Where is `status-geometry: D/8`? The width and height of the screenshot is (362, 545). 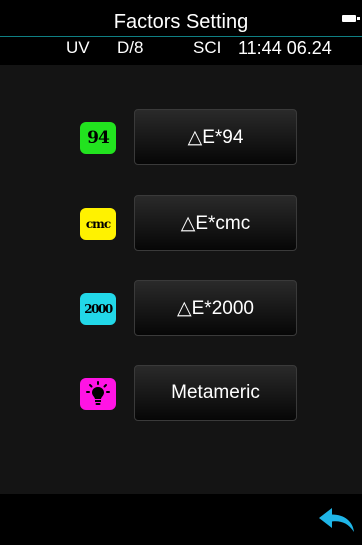
status-geometry: D/8 is located at coordinates (130, 47).